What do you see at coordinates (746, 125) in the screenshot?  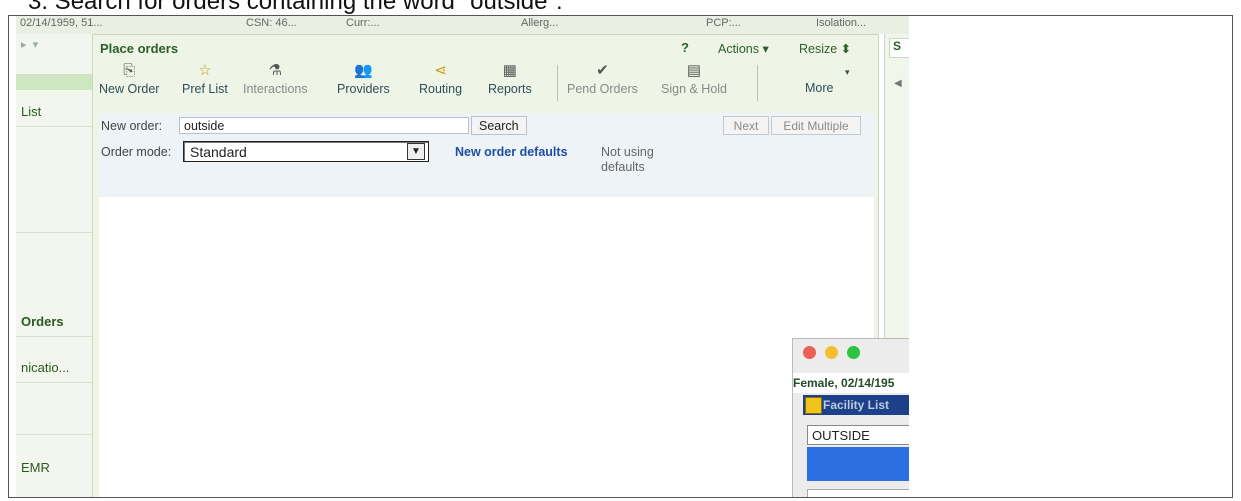 I see `next-button: Next` at bounding box center [746, 125].